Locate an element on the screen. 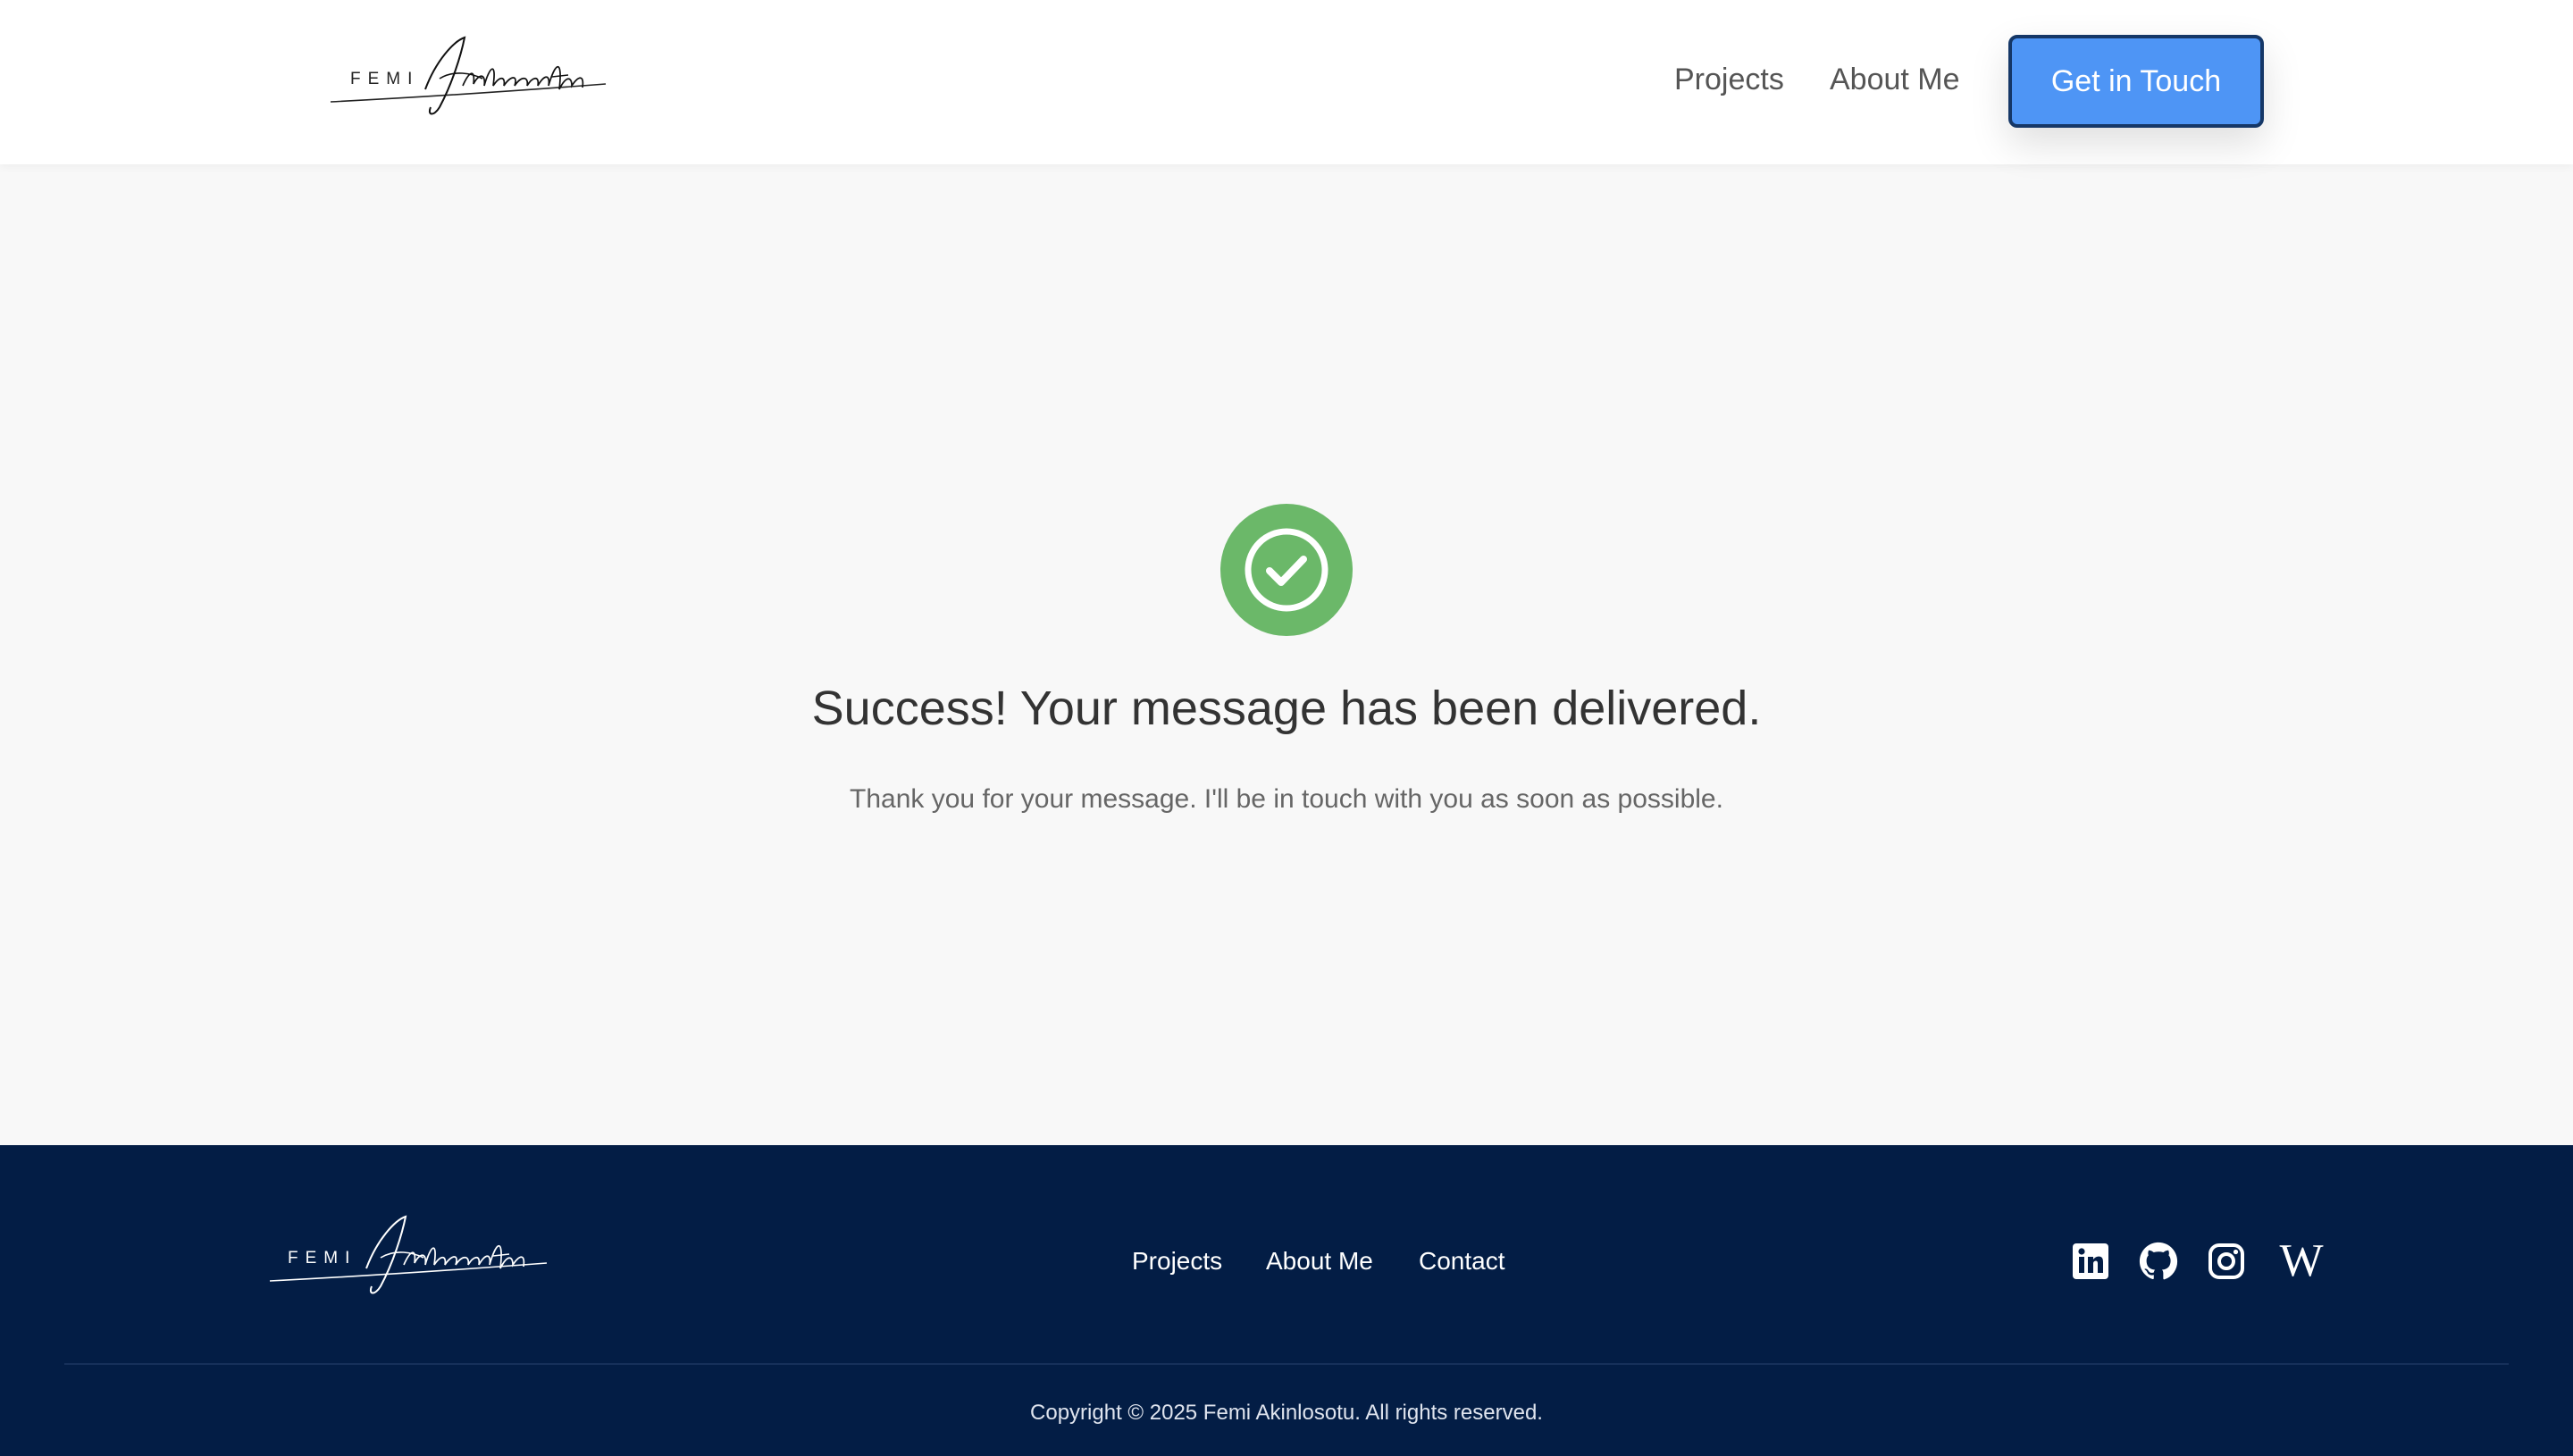 The width and height of the screenshot is (2573, 1456). footer-projects-link: Projects is located at coordinates (1177, 1261).